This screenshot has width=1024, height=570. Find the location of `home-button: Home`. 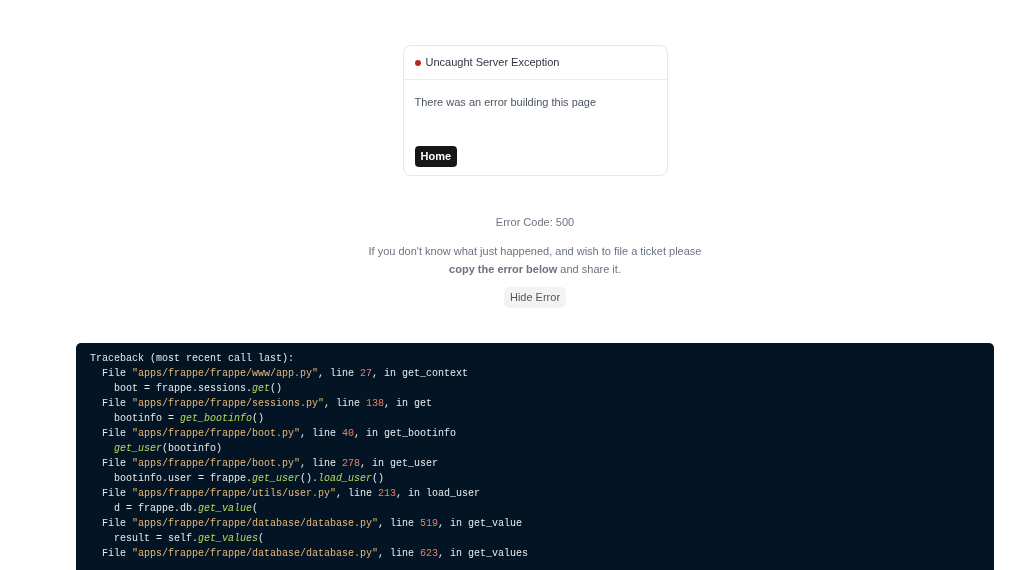

home-button: Home is located at coordinates (436, 156).